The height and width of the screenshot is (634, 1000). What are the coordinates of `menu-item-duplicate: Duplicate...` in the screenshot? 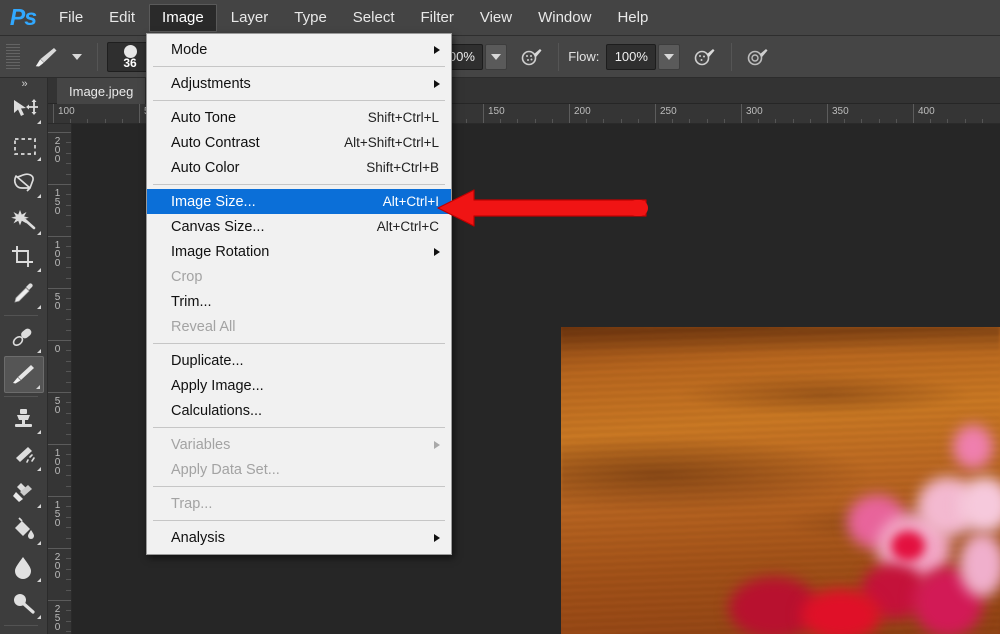 It's located at (299, 360).